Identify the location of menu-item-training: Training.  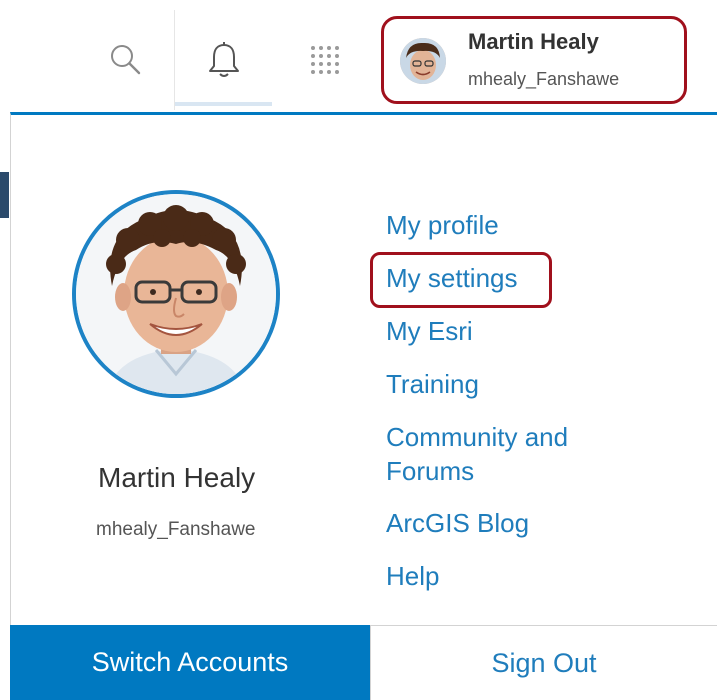
(432, 384).